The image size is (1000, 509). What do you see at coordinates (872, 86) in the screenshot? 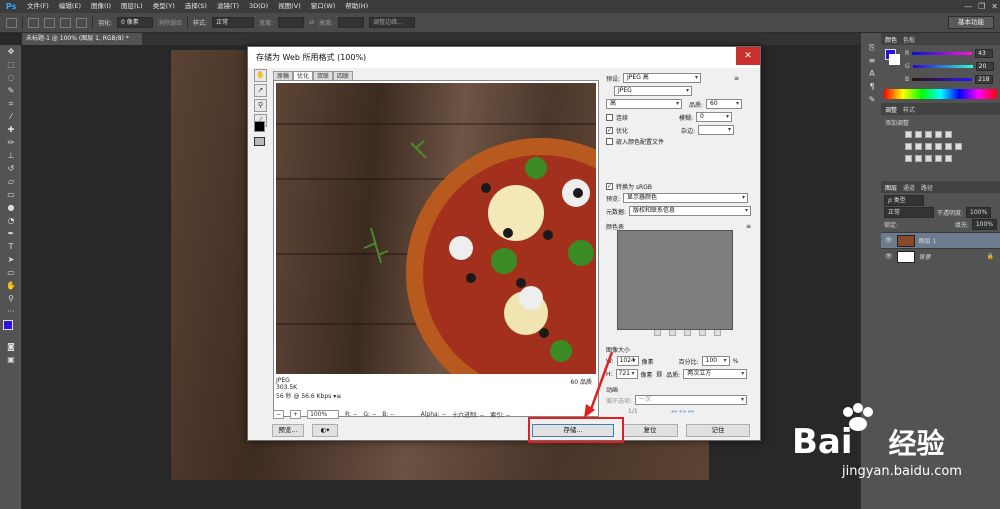
I see `paragraph-icon: ¶` at bounding box center [872, 86].